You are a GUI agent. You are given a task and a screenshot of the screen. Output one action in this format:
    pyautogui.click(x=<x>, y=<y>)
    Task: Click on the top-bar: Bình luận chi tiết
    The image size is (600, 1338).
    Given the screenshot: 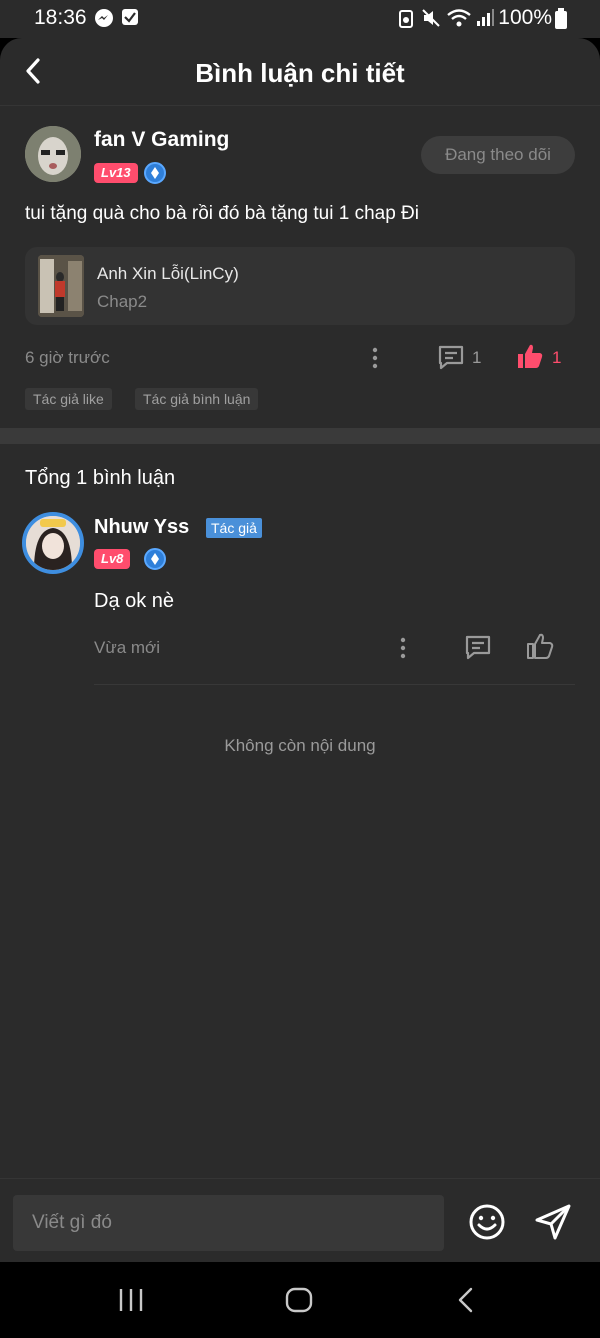 What is the action you would take?
    pyautogui.click(x=300, y=72)
    